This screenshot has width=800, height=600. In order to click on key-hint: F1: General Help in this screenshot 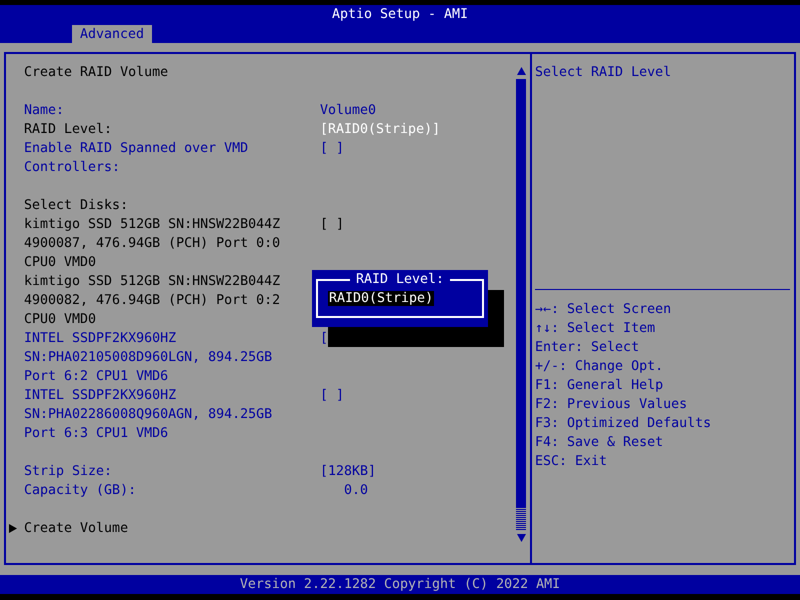, I will do `click(599, 386)`.